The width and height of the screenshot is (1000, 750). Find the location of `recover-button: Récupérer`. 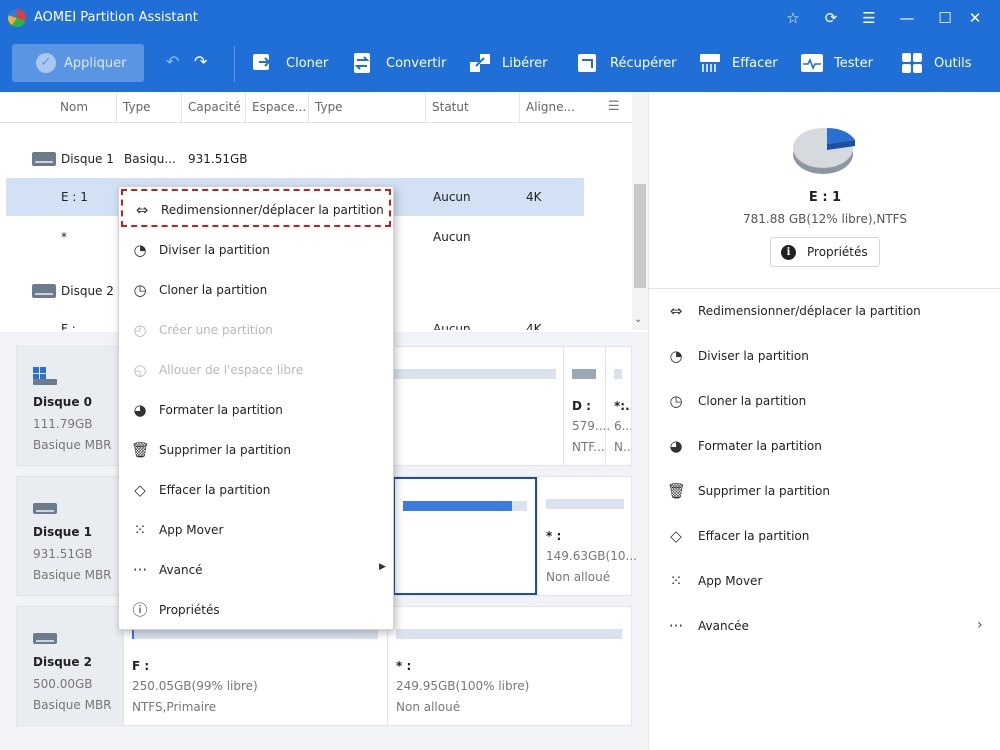

recover-button: Récupérer is located at coordinates (626, 64).